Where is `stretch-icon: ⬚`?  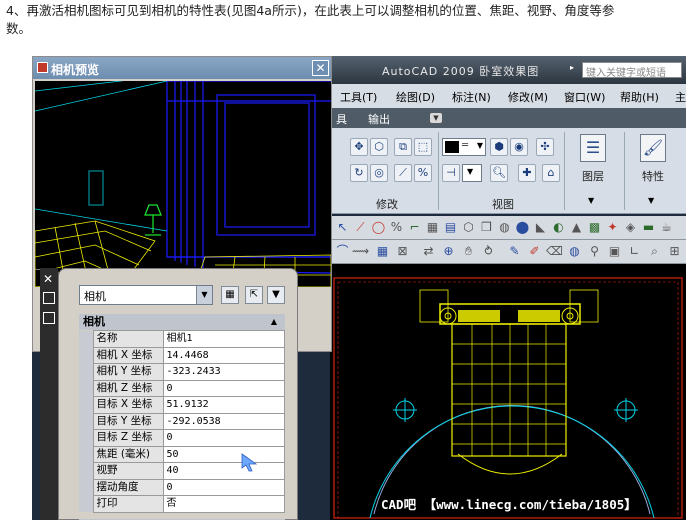 stretch-icon: ⬚ is located at coordinates (423, 147).